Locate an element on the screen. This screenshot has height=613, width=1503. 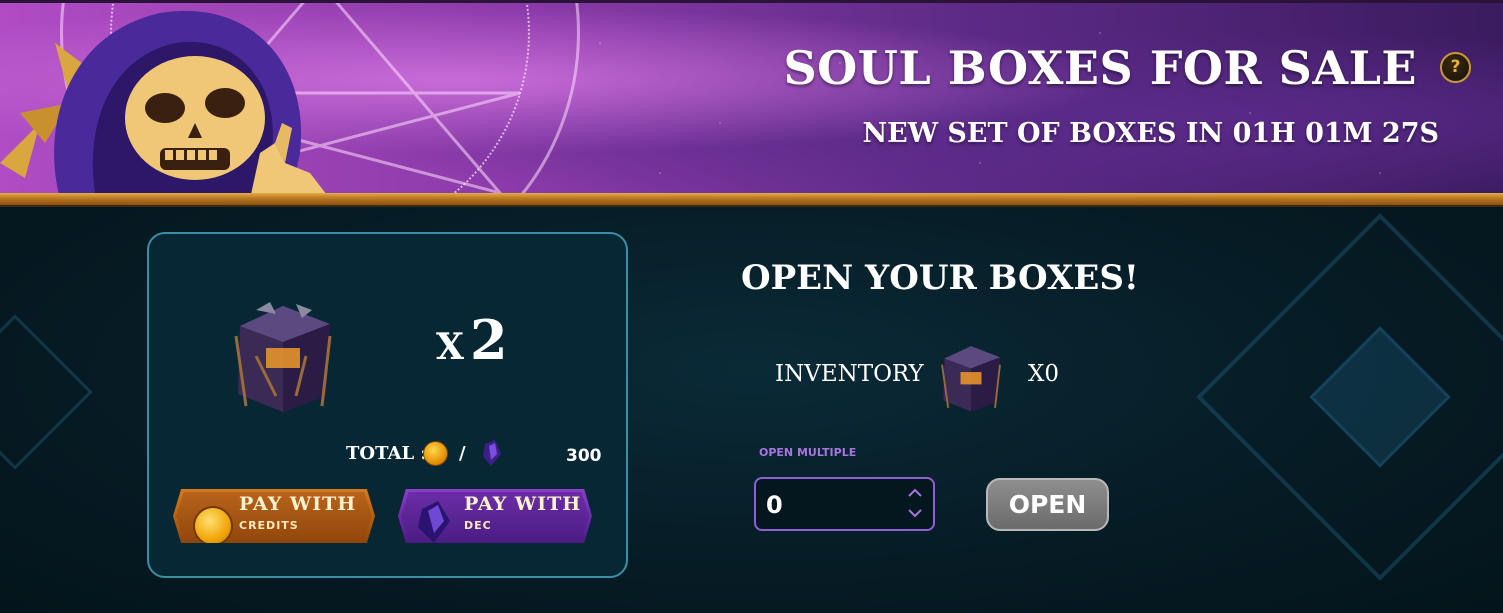
quantity-value: 2 is located at coordinates (488, 340).